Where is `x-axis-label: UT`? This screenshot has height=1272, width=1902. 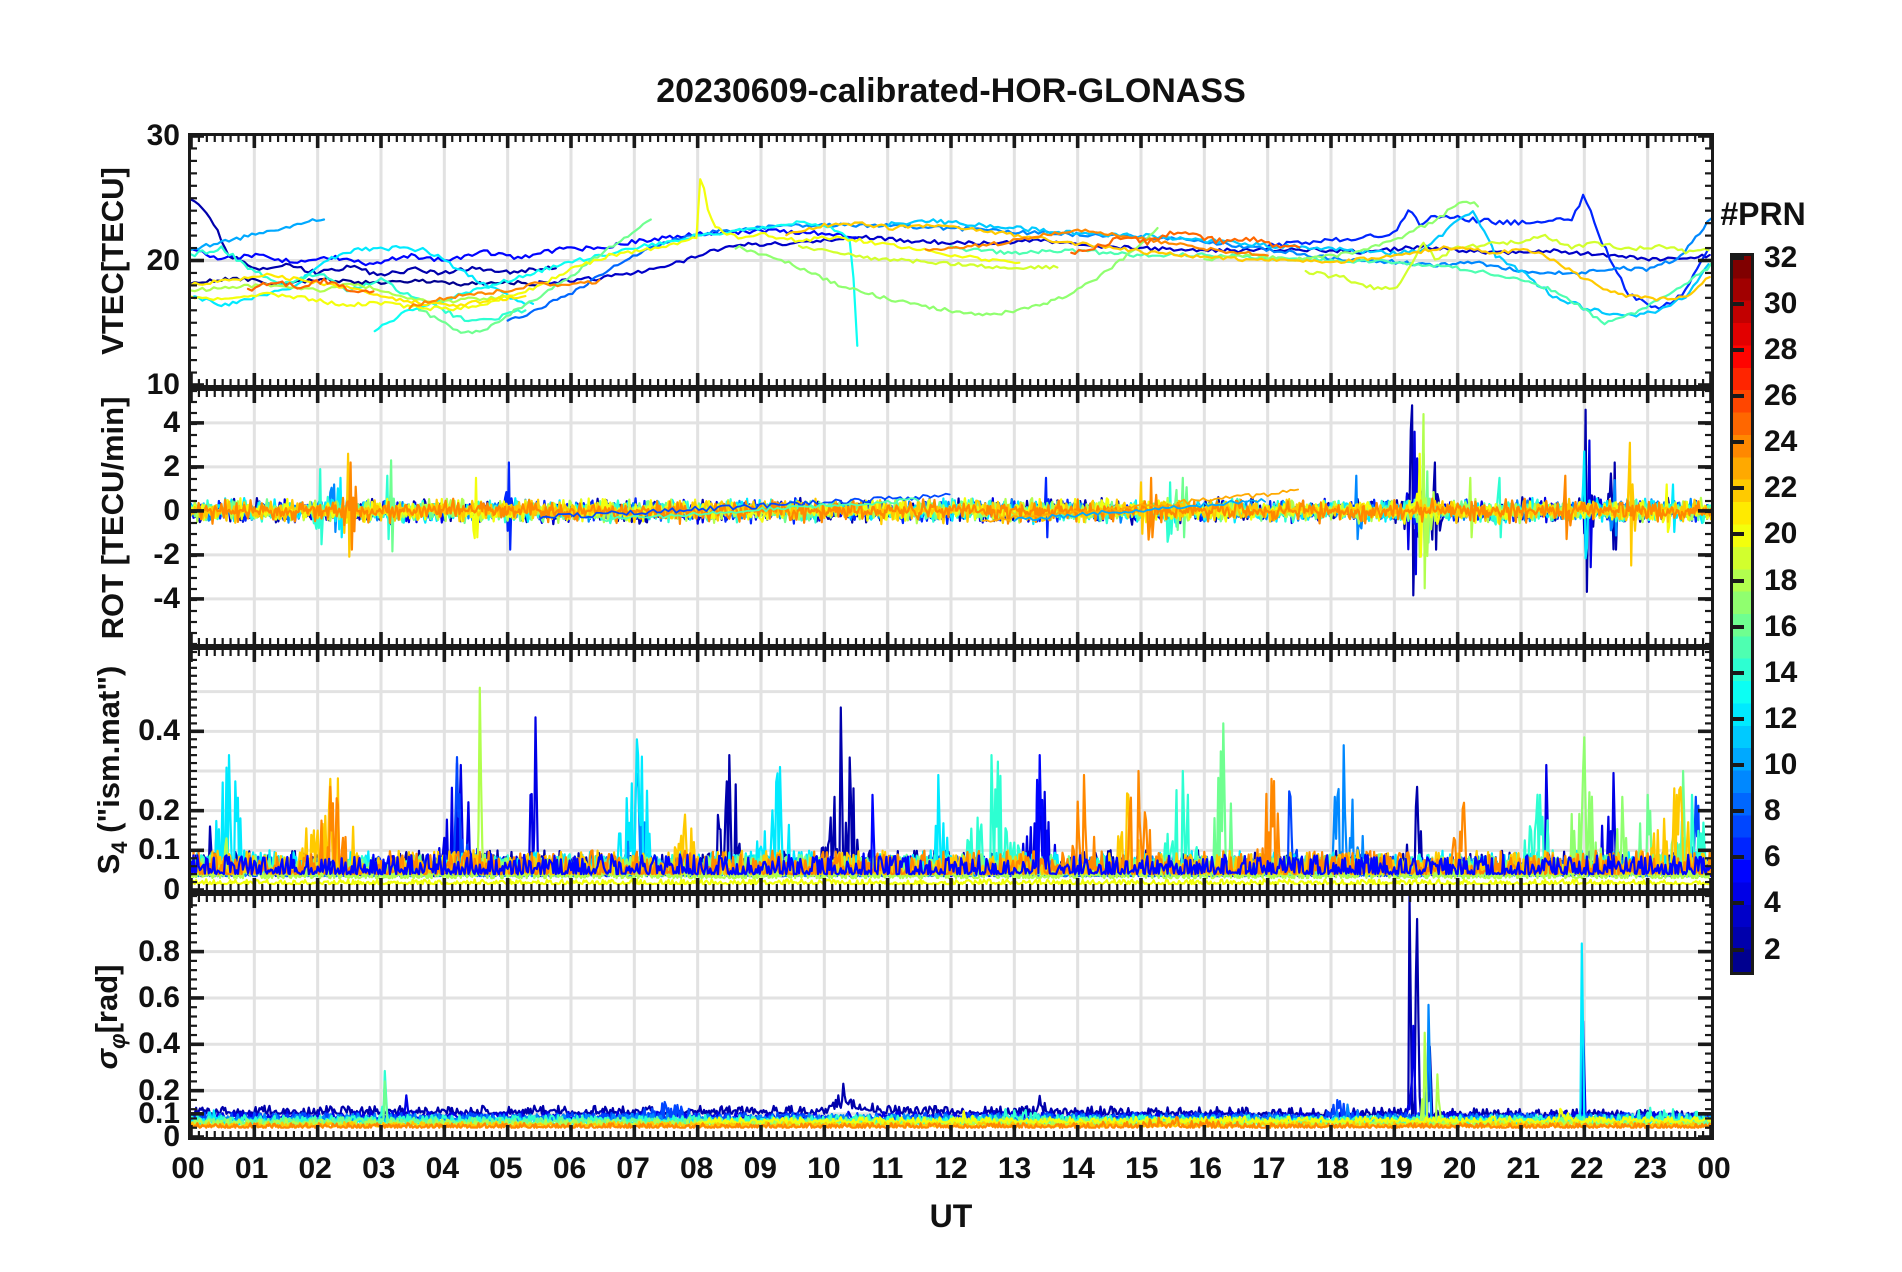
x-axis-label: UT is located at coordinates (951, 1216).